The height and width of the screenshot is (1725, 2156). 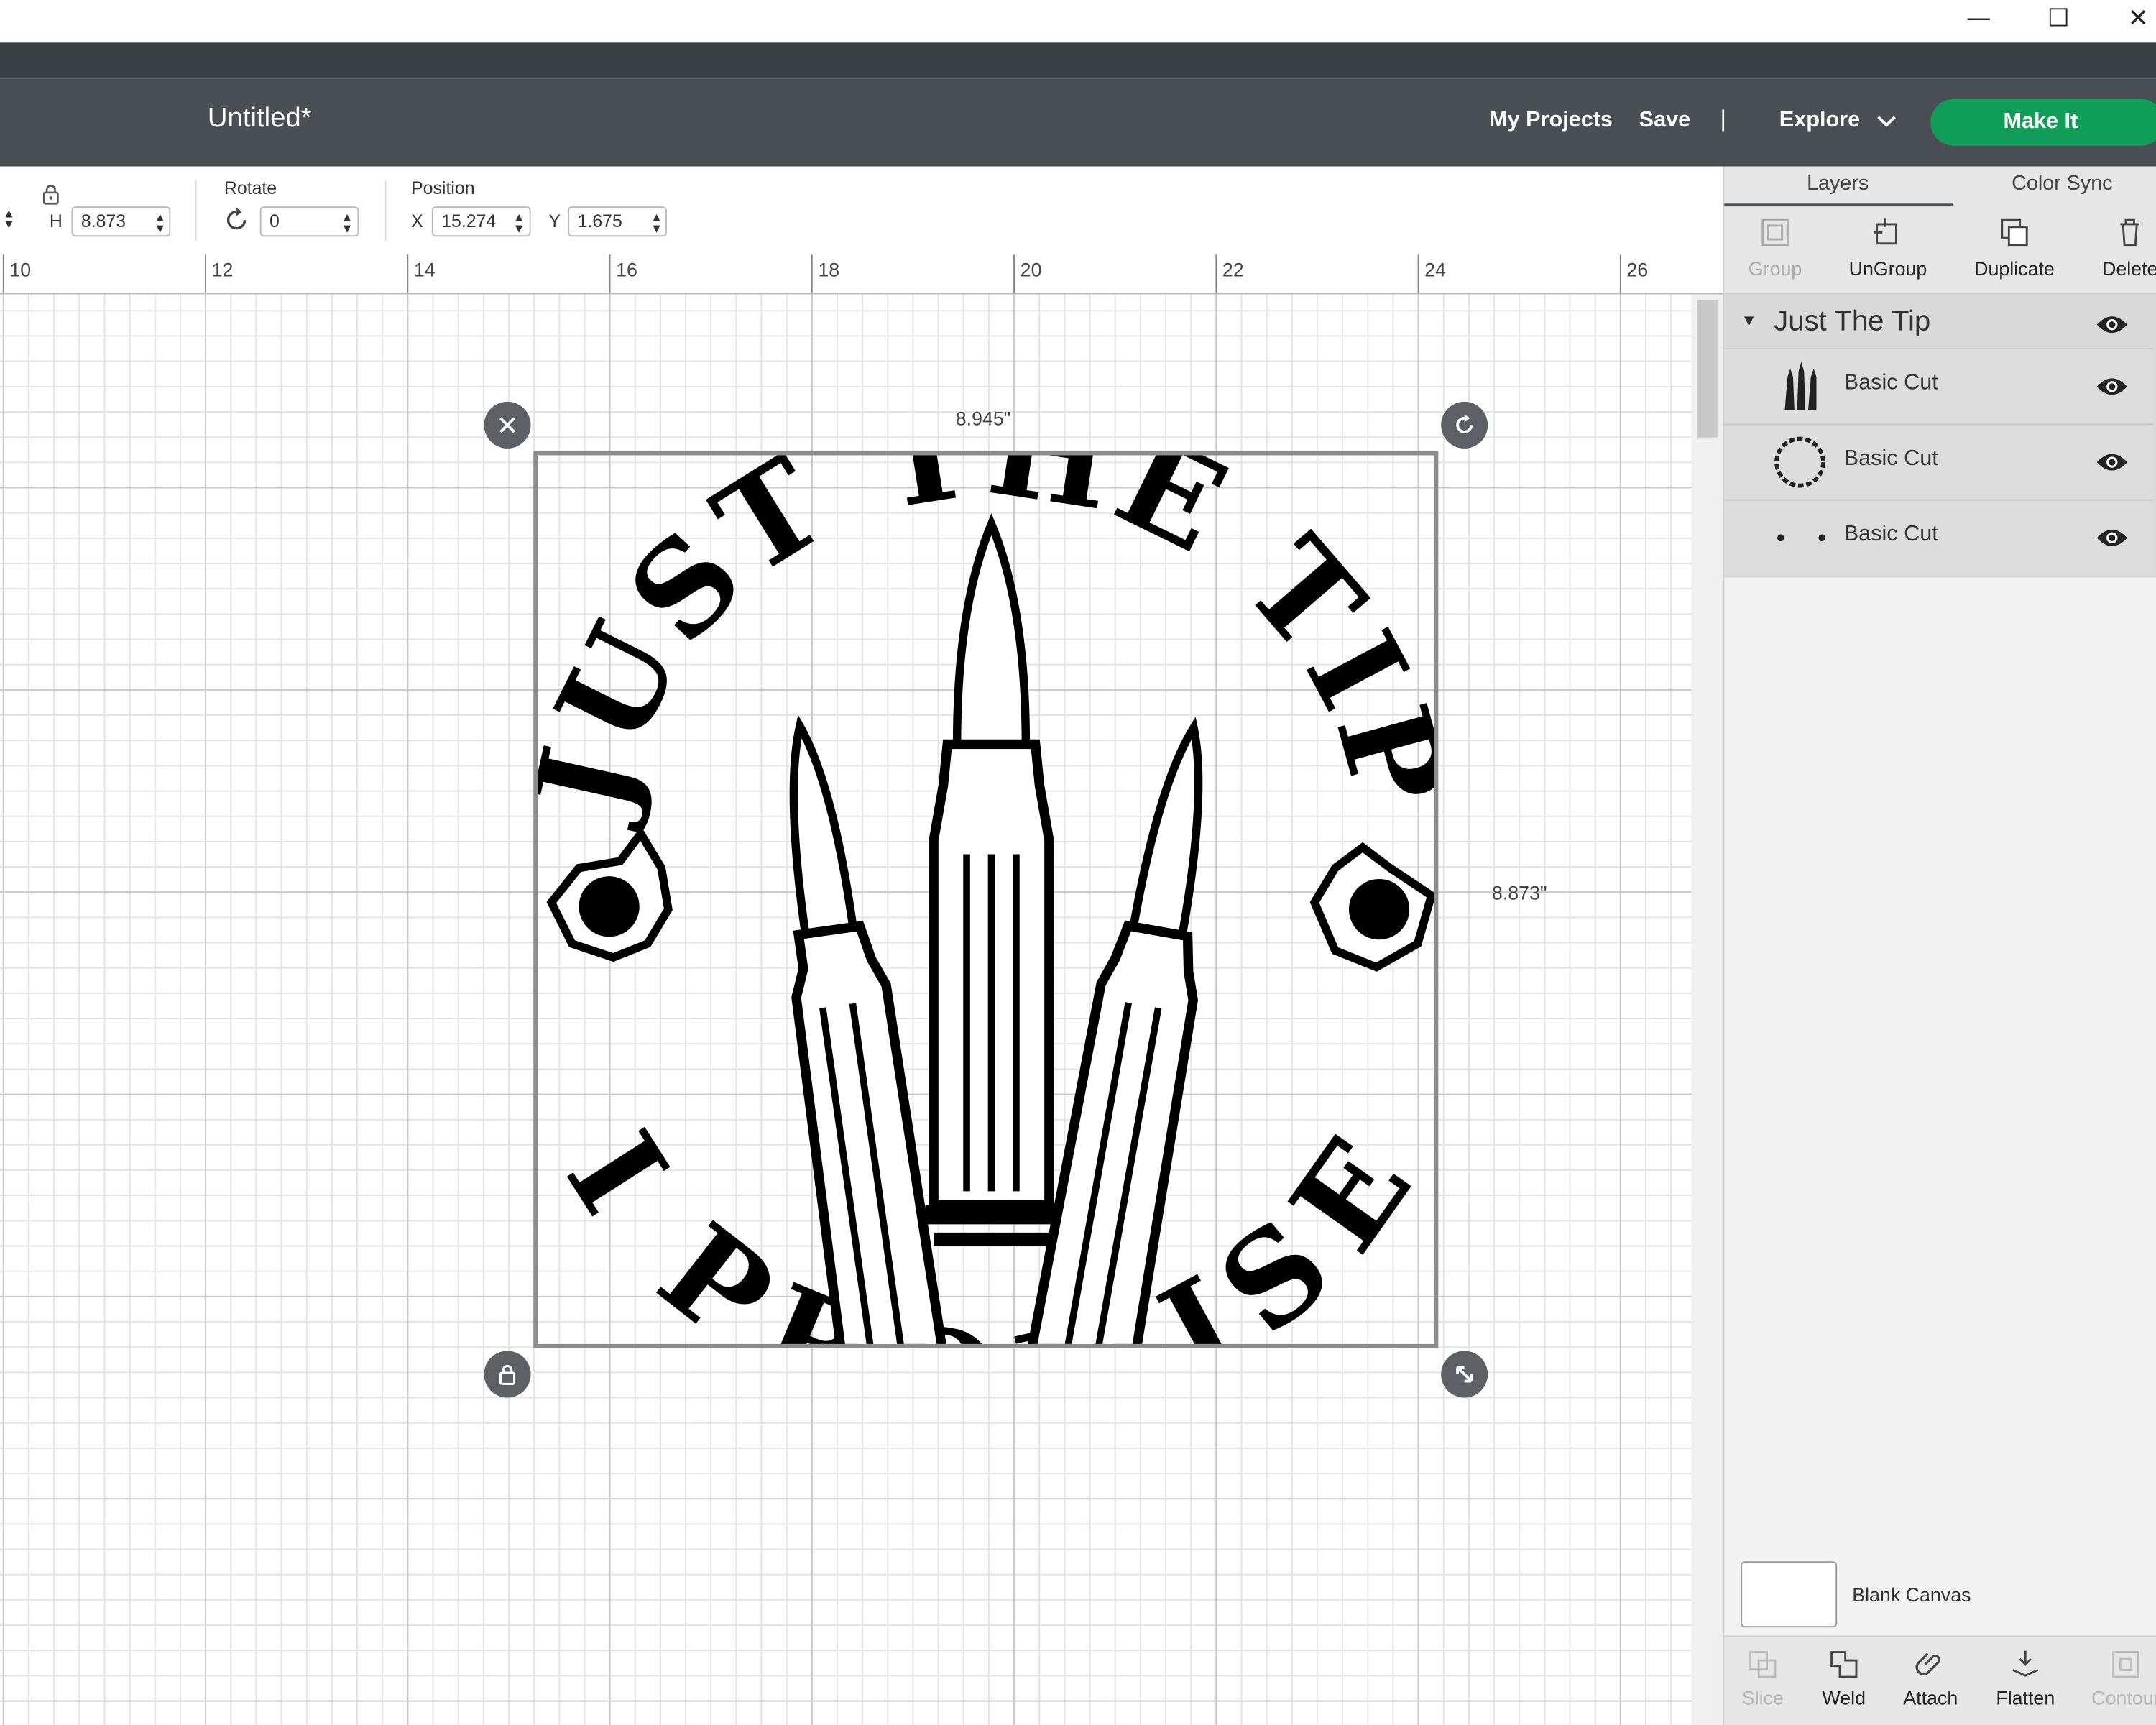 I want to click on contour-label: Contour, so click(x=2123, y=1697).